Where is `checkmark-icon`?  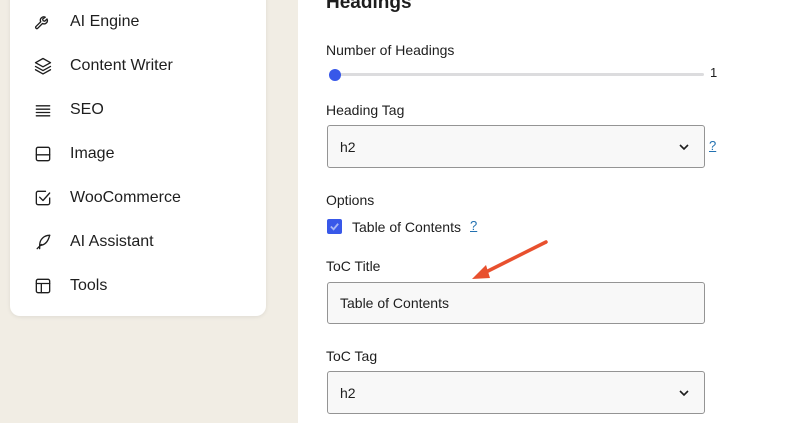 checkmark-icon is located at coordinates (334, 227).